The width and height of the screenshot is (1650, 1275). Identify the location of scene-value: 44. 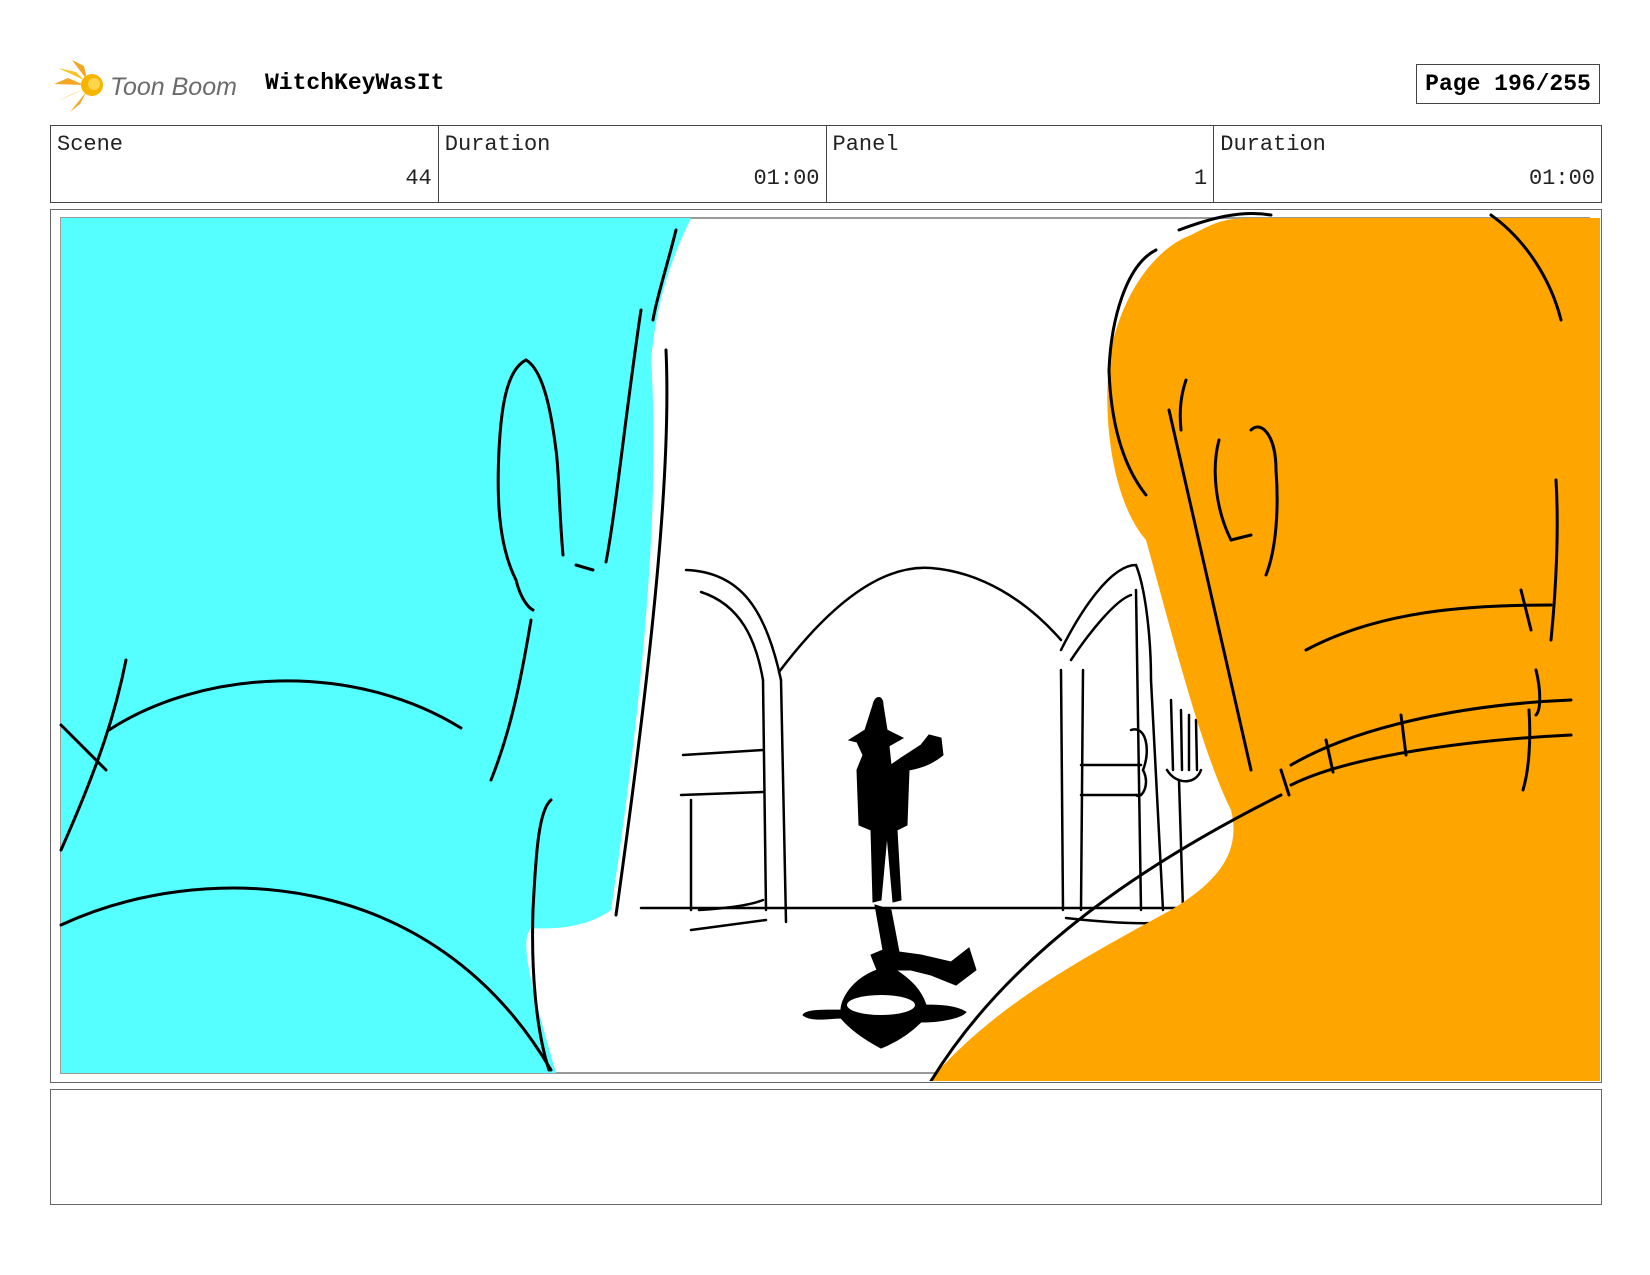
(418, 178).